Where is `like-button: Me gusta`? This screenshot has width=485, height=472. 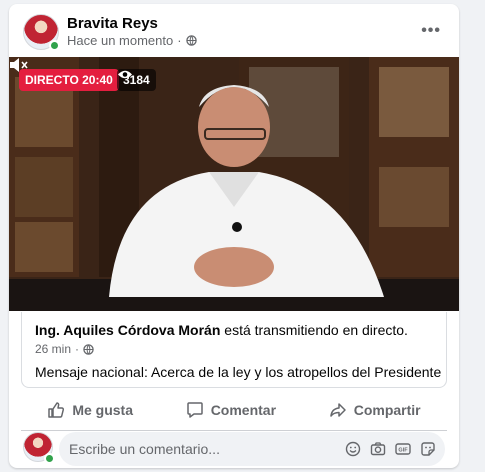 like-button: Me gusta is located at coordinates (90, 410).